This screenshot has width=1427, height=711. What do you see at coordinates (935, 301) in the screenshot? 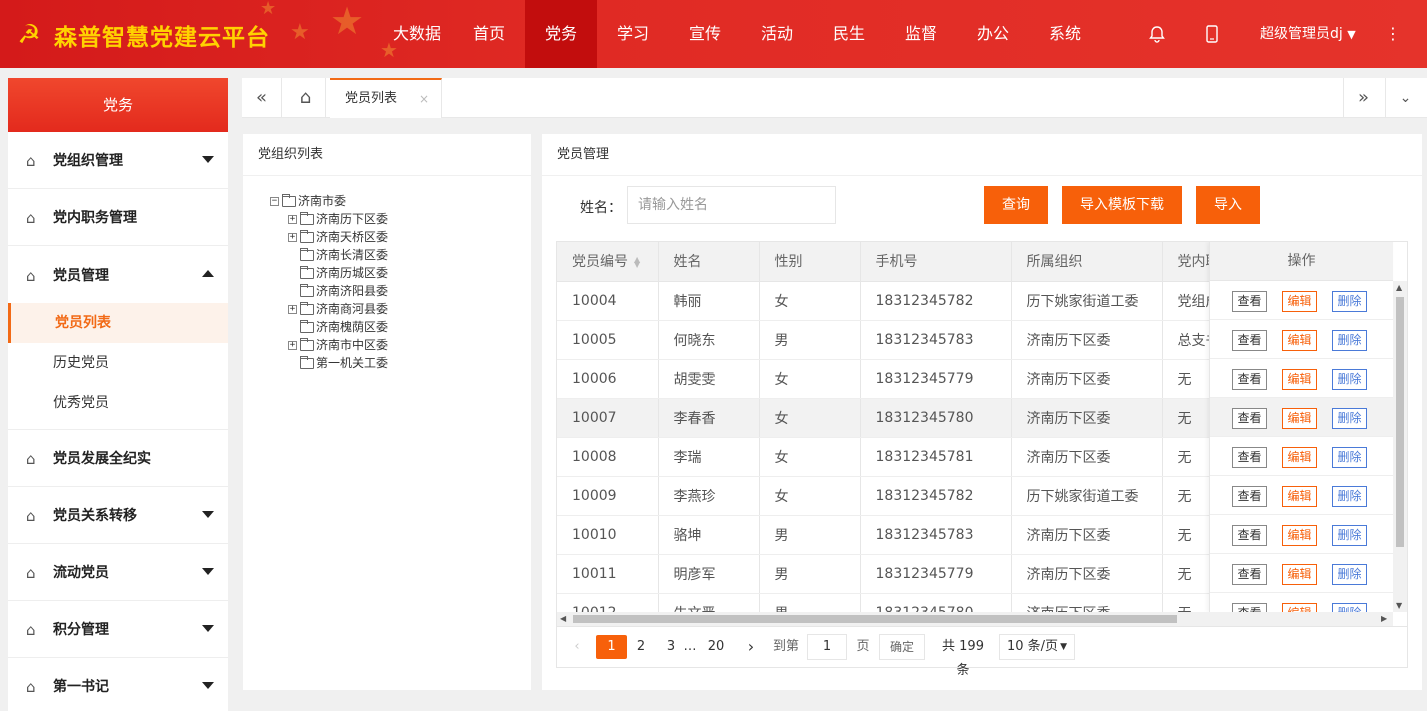
I see `table-row: 10004 韩丽女 18312345782 历下姚家街道工委 党组成员` at bounding box center [935, 301].